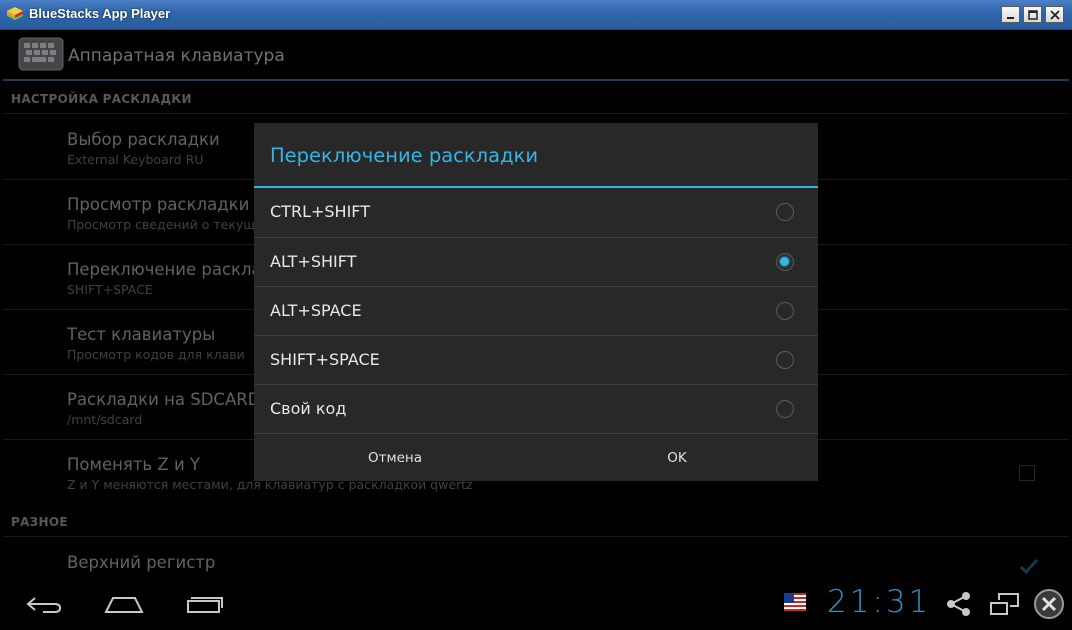 The width and height of the screenshot is (1072, 630). What do you see at coordinates (677, 458) in the screenshot?
I see `ok-button: OK` at bounding box center [677, 458].